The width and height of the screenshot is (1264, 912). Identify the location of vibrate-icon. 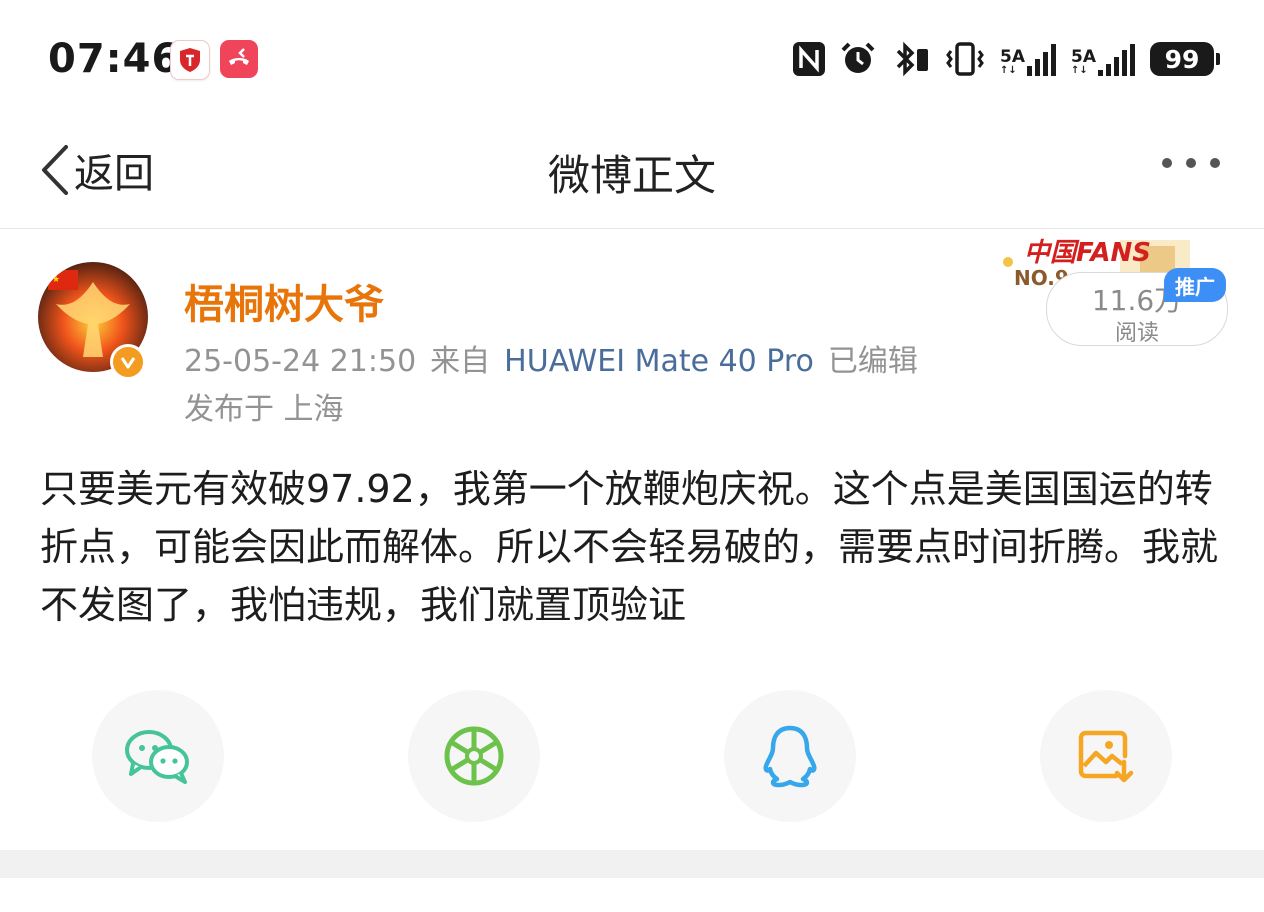
(965, 59).